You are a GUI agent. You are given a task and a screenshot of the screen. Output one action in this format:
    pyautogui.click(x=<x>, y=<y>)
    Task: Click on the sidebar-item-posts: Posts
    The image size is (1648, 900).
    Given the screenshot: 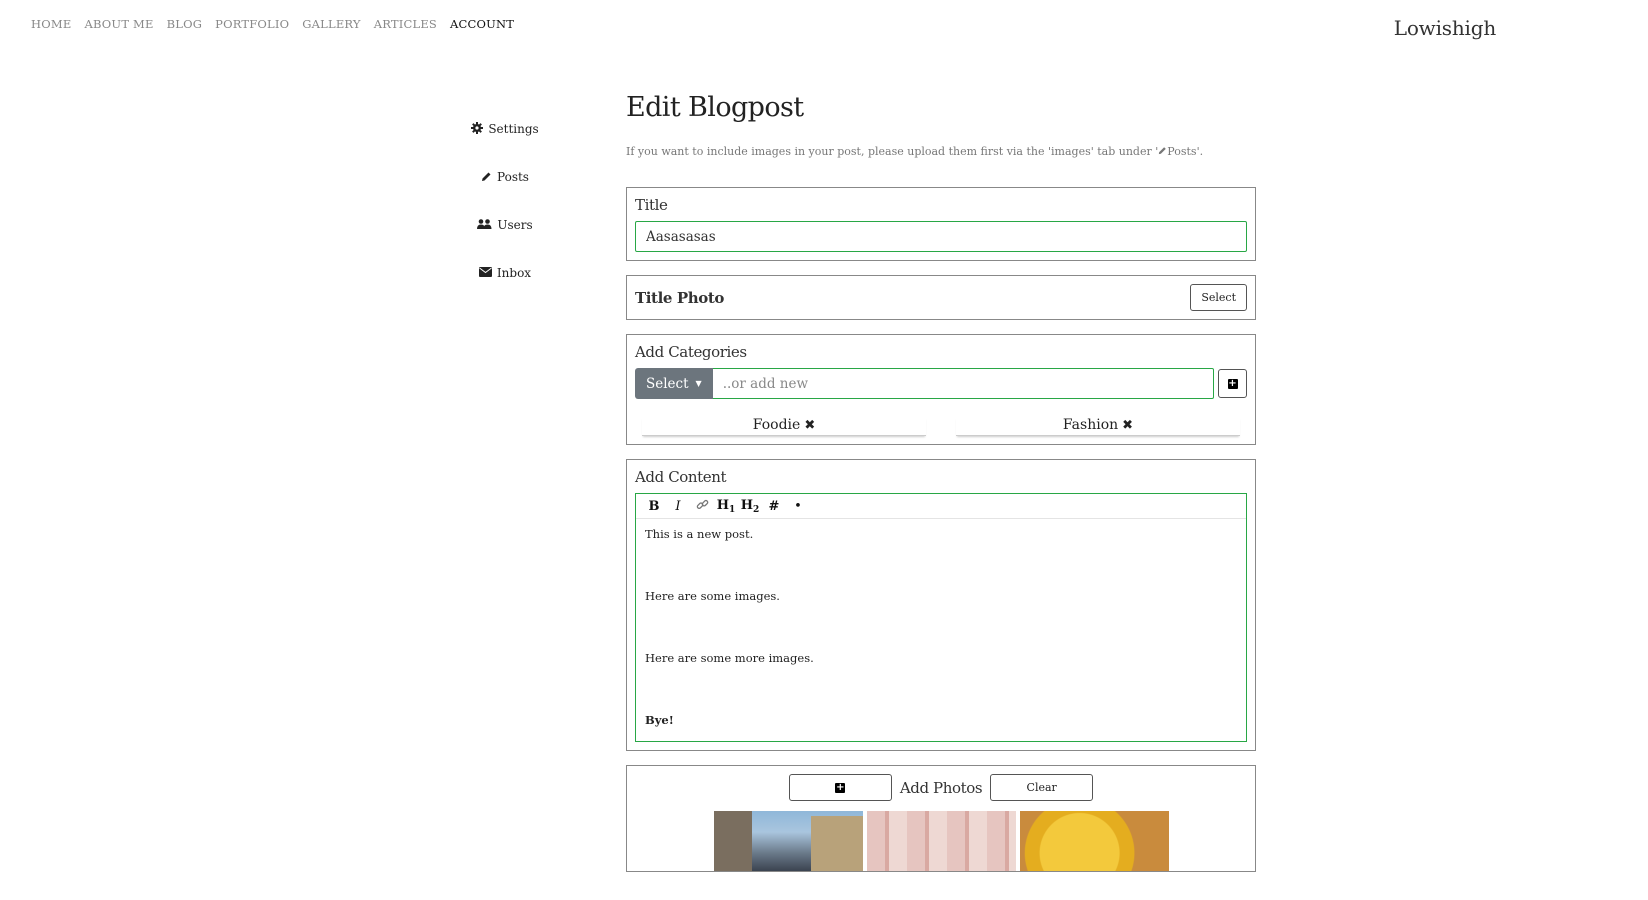 What is the action you would take?
    pyautogui.click(x=505, y=177)
    